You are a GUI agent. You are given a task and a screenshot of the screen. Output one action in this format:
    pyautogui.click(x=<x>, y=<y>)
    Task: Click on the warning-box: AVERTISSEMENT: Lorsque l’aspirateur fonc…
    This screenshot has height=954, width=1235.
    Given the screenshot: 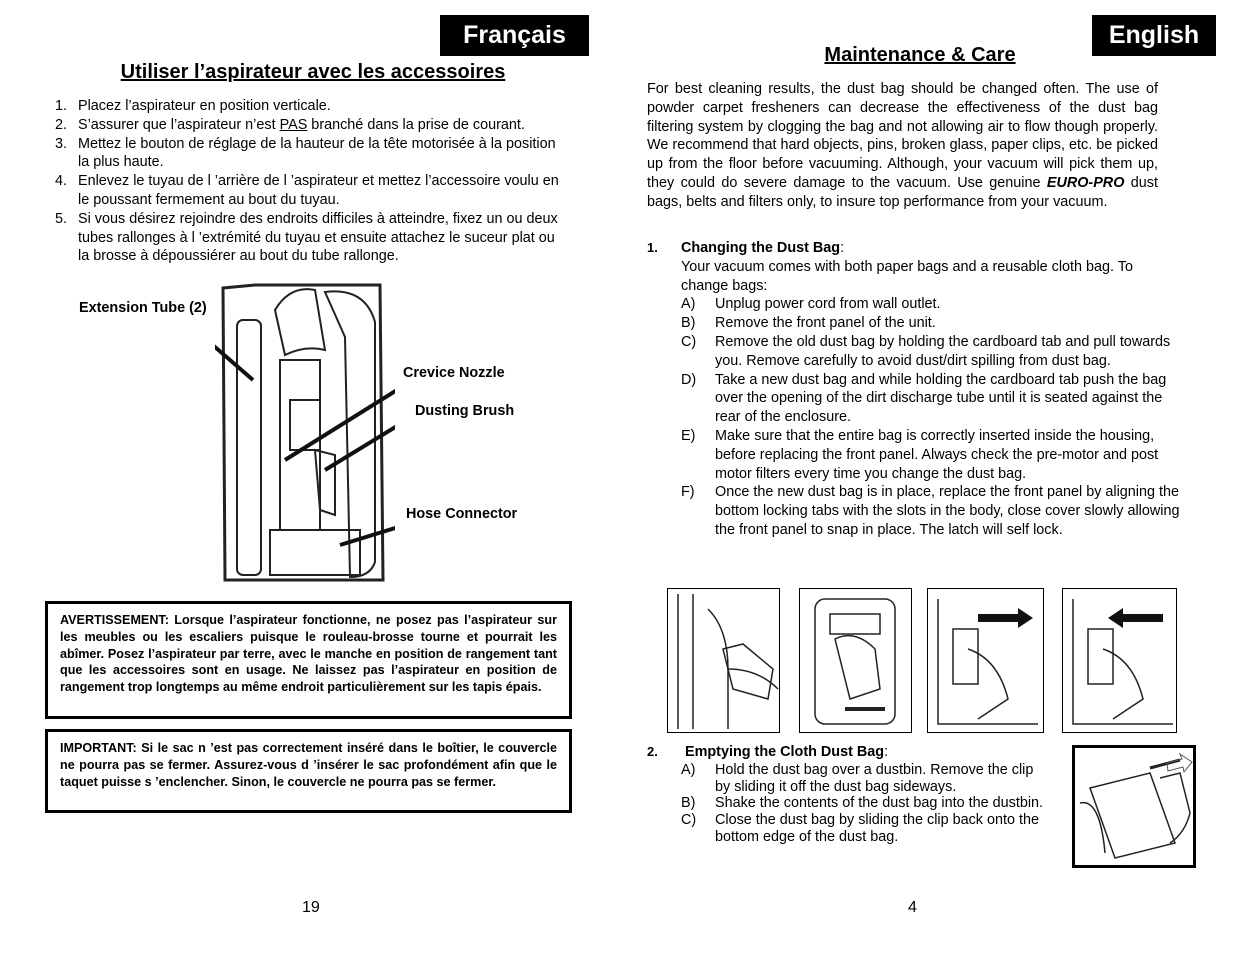 What is the action you would take?
    pyautogui.click(x=308, y=660)
    